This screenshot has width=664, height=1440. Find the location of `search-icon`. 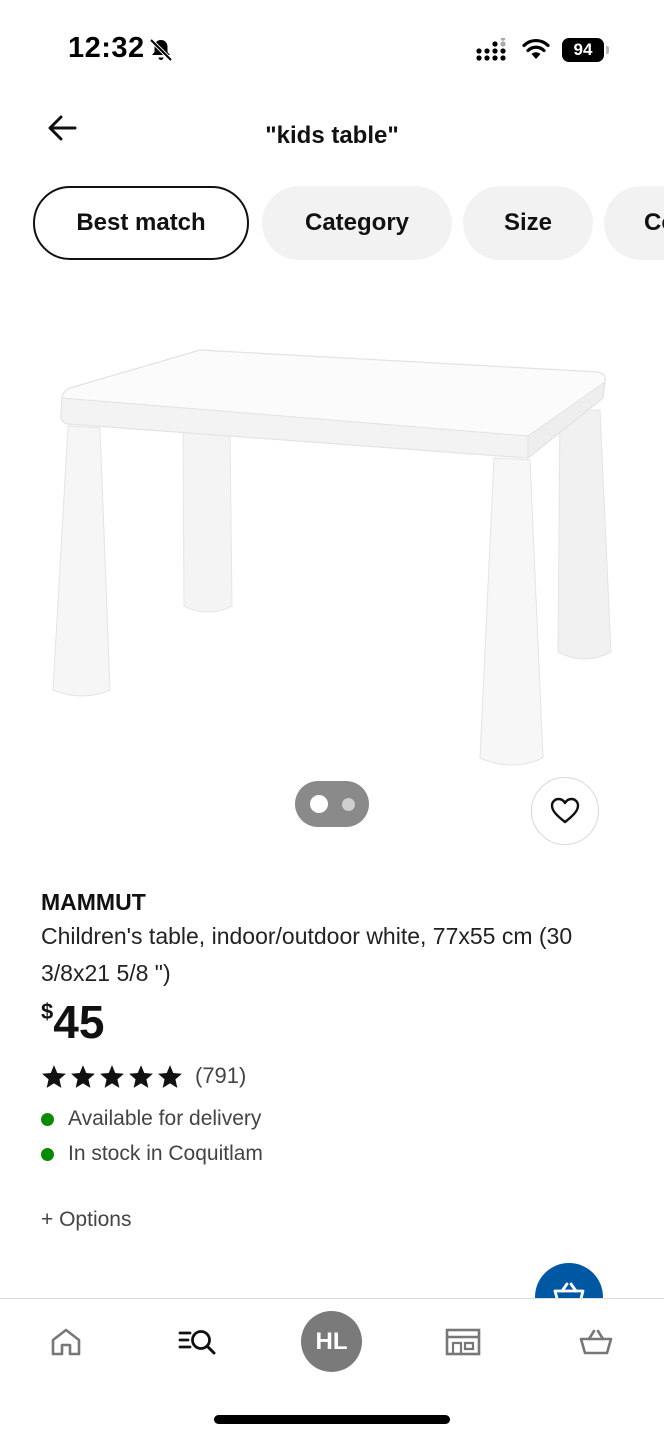

search-icon is located at coordinates (197, 1342).